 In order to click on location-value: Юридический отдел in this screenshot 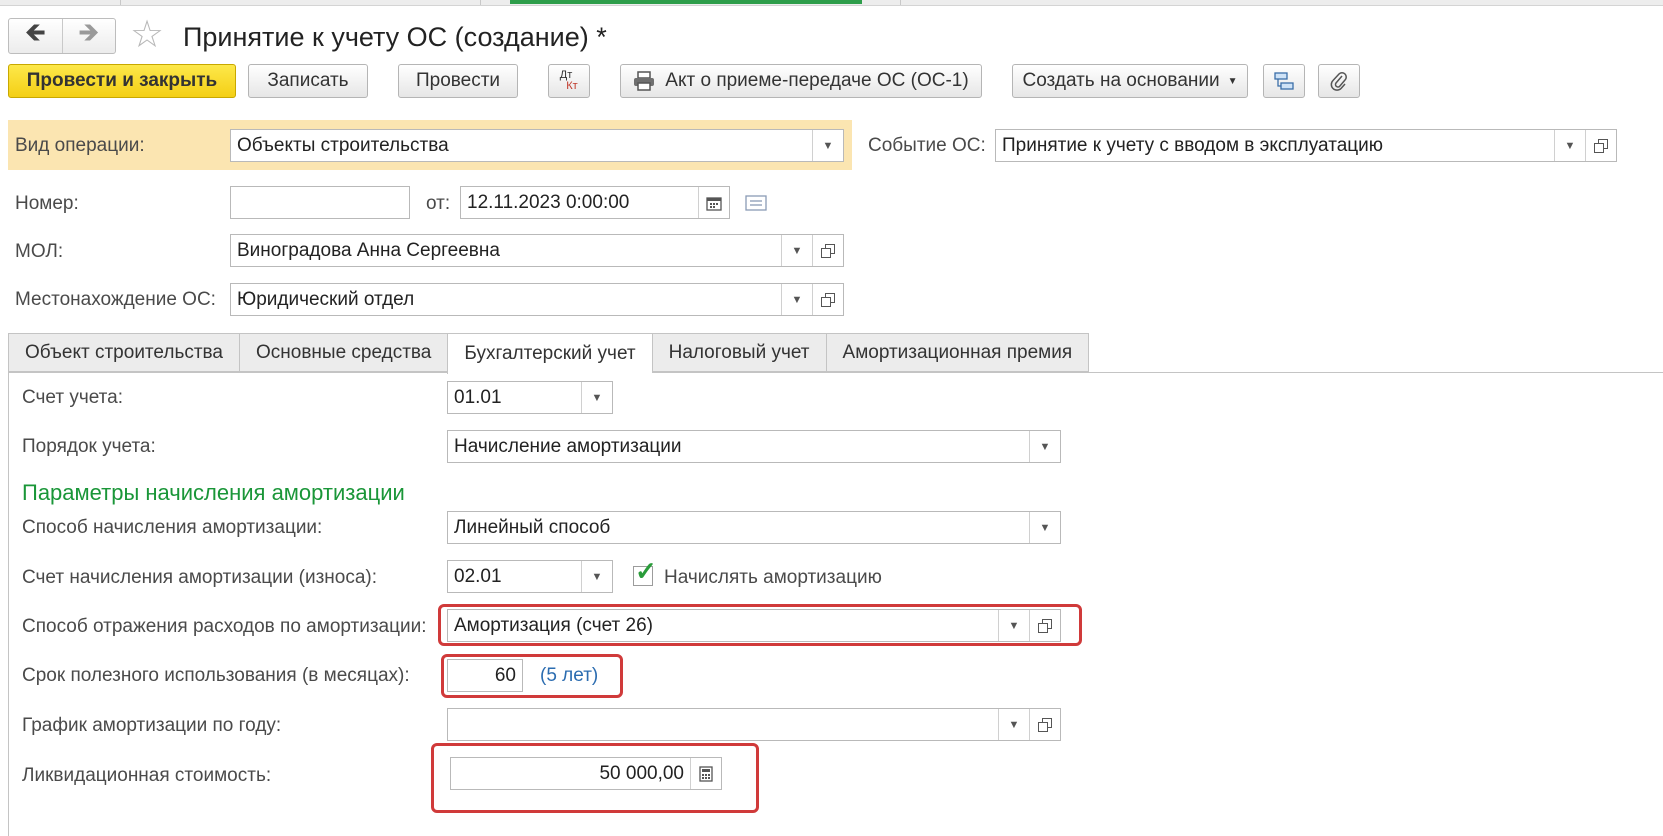, I will do `click(326, 299)`.